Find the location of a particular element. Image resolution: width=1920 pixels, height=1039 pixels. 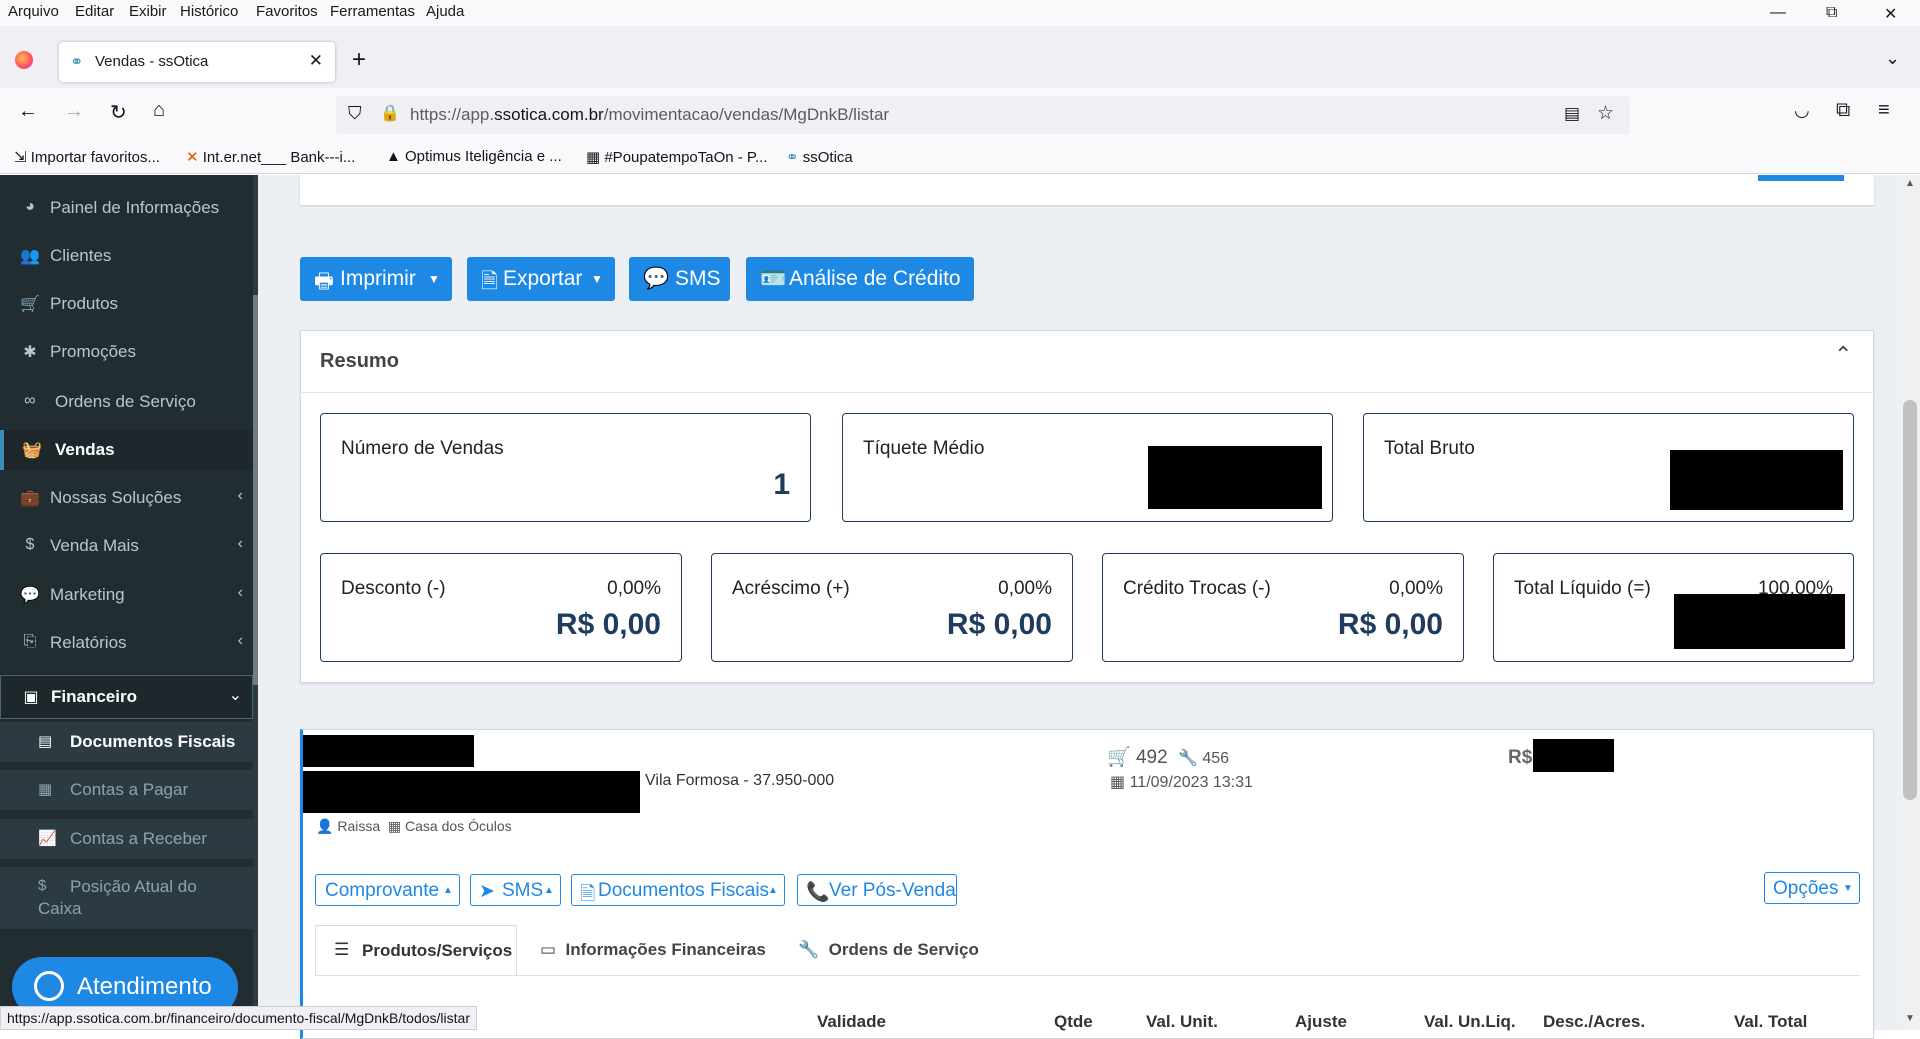

sidebar-item-produtos: 🛒 Produtos is located at coordinates (126, 304).